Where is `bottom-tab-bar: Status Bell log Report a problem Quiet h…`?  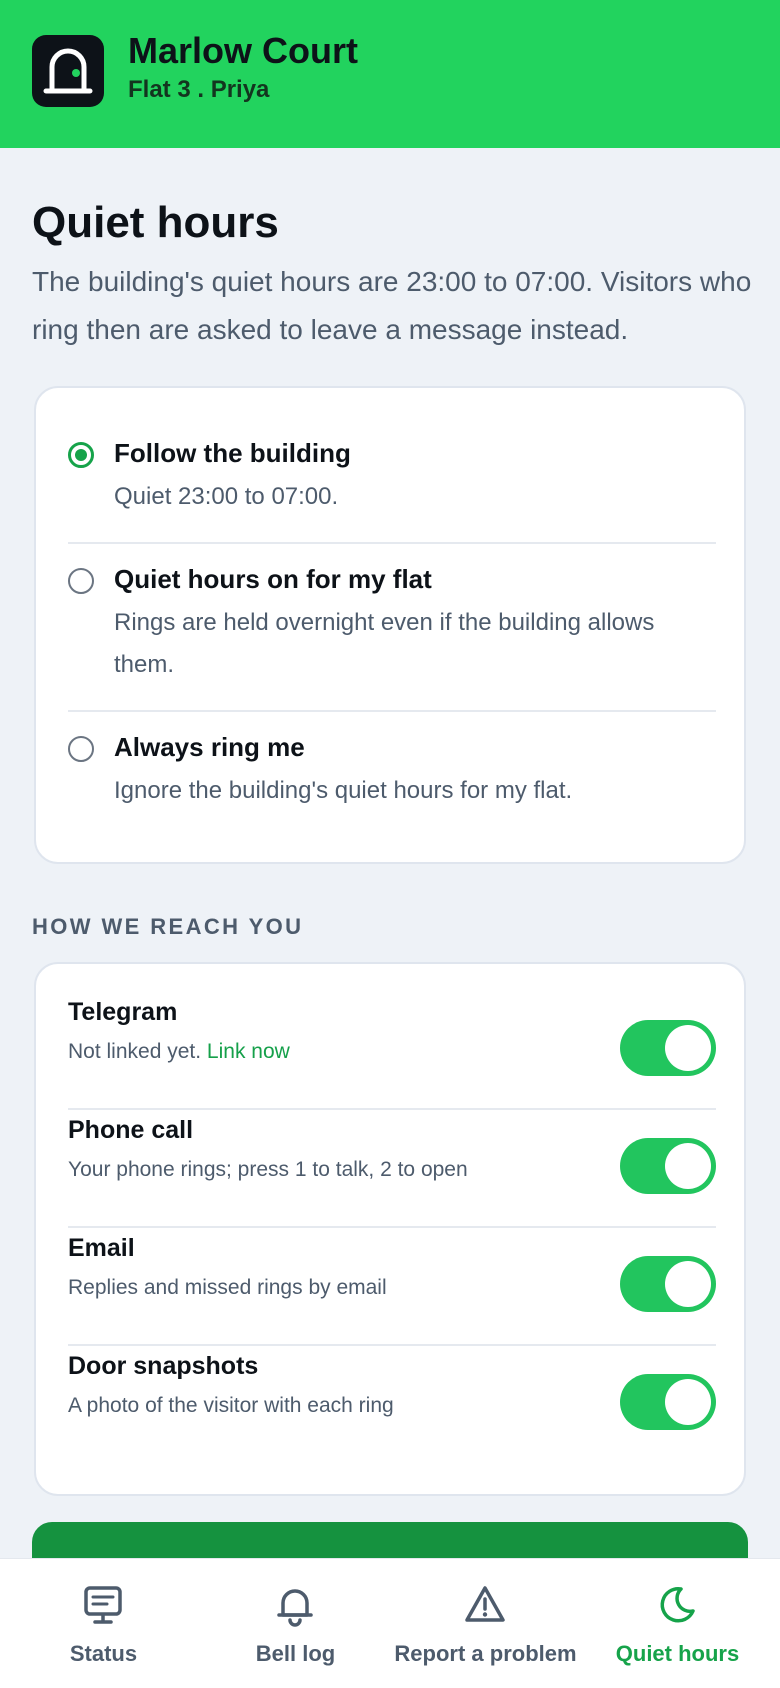 bottom-tab-bar: Status Bell log Report a problem Quiet h… is located at coordinates (390, 1623).